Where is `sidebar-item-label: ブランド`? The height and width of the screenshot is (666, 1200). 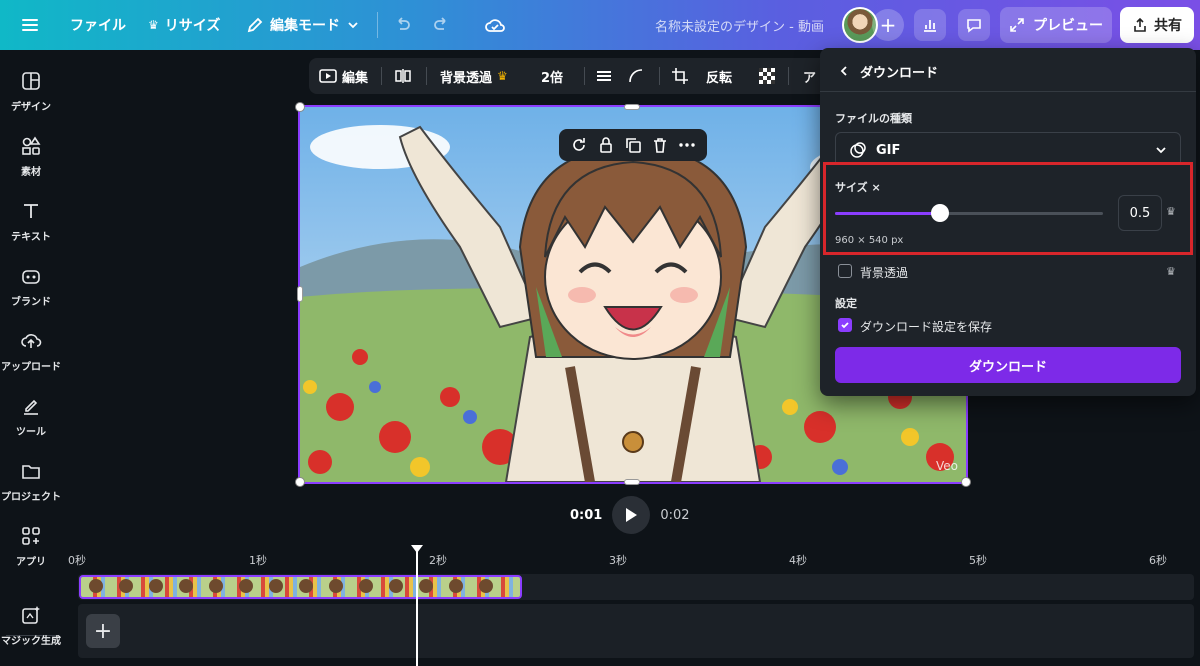
sidebar-item-label: ブランド is located at coordinates (31, 302).